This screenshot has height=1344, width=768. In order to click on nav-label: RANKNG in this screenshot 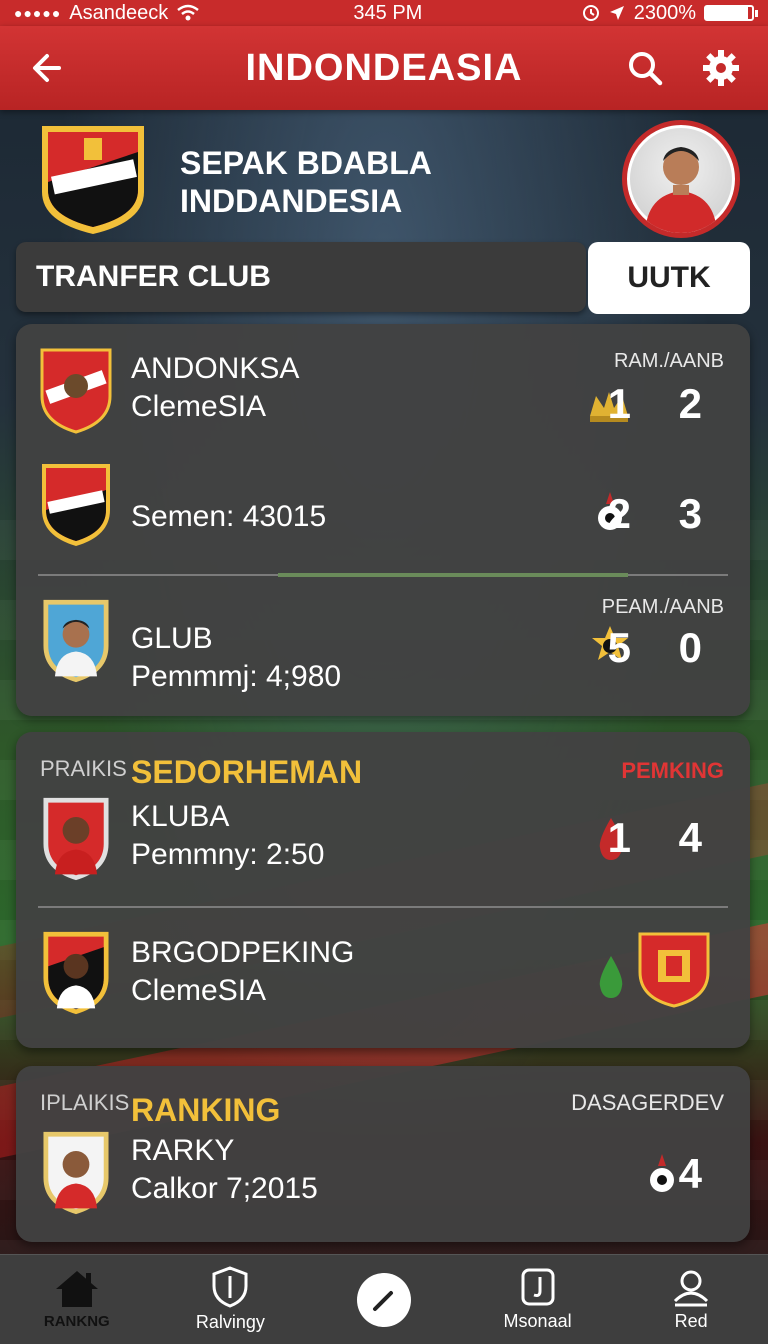, I will do `click(76, 1321)`.